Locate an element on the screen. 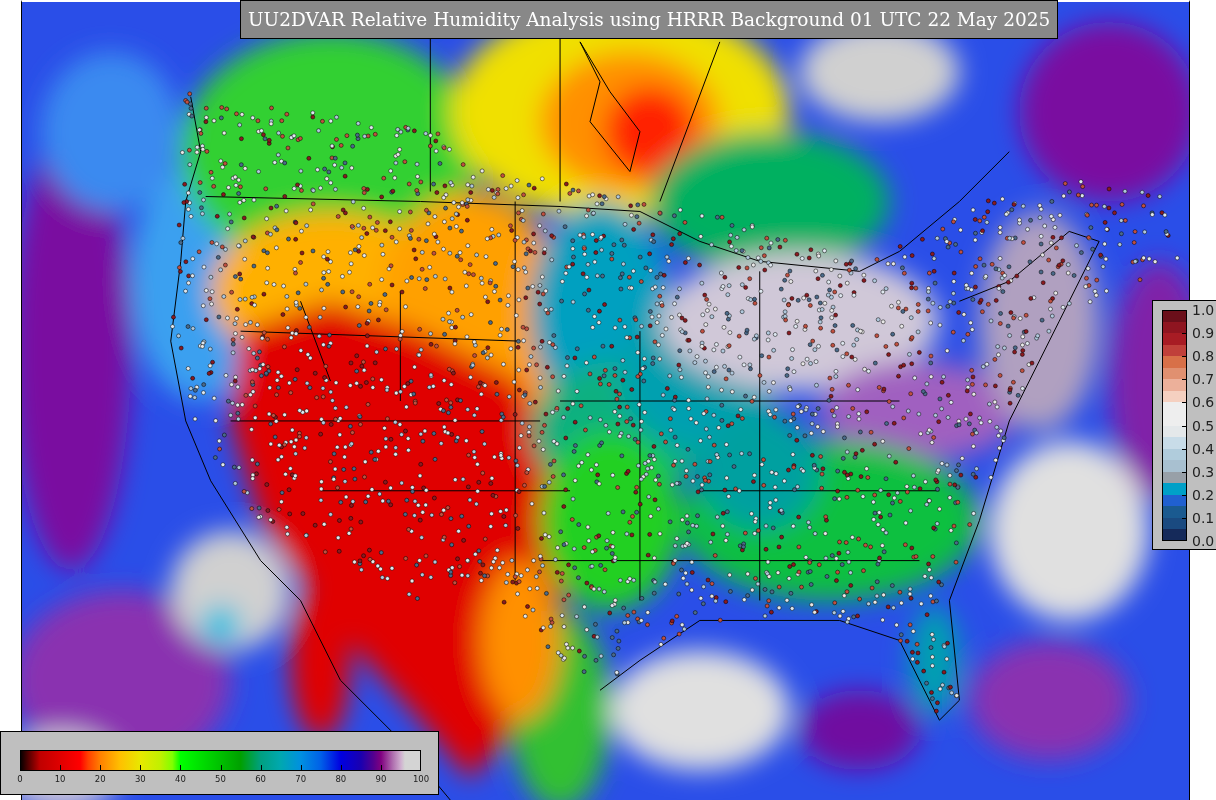 Image resolution: width=1216 pixels, height=800 pixels. tick-label: 0.2 is located at coordinates (1203, 494).